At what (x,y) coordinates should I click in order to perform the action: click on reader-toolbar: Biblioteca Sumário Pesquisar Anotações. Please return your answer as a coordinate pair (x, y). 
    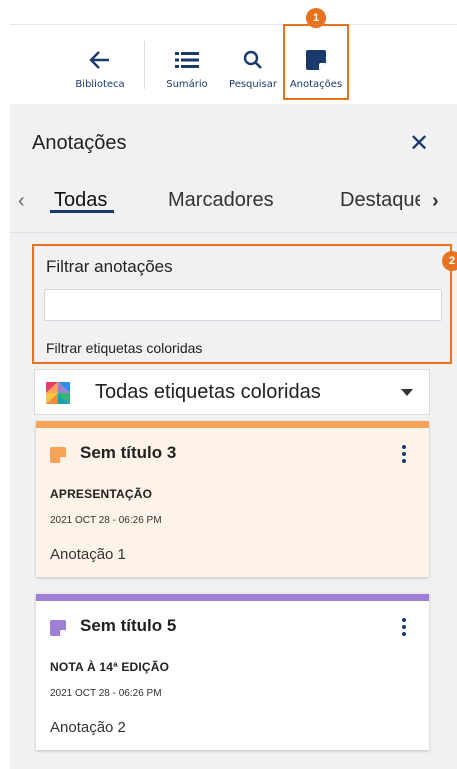
    Looking at the image, I should click on (228, 64).